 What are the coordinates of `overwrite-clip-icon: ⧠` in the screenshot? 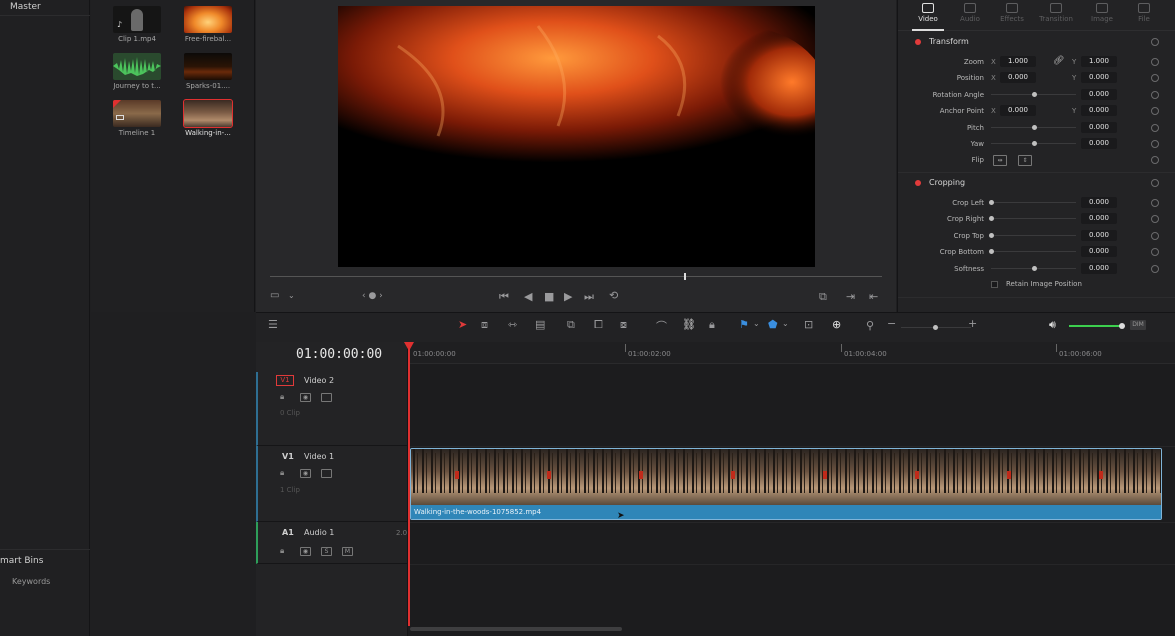 It's located at (598, 325).